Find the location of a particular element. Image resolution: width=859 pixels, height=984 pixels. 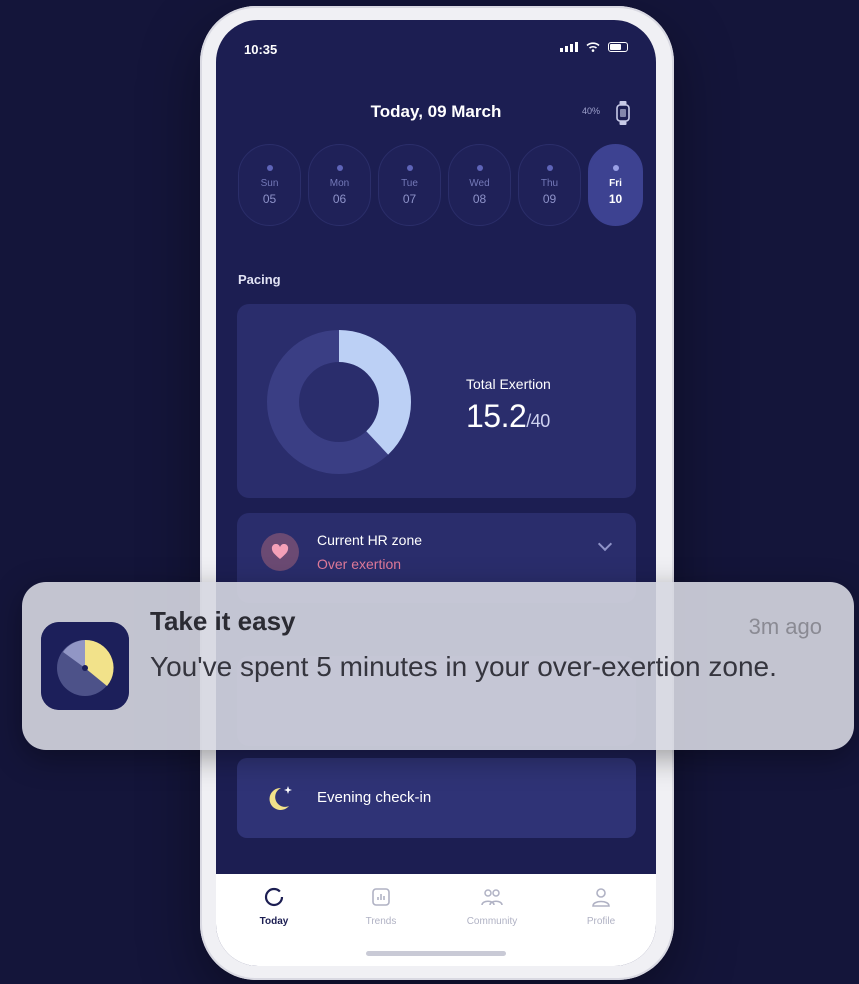

section-title-pacing: Pacing is located at coordinates (259, 279).